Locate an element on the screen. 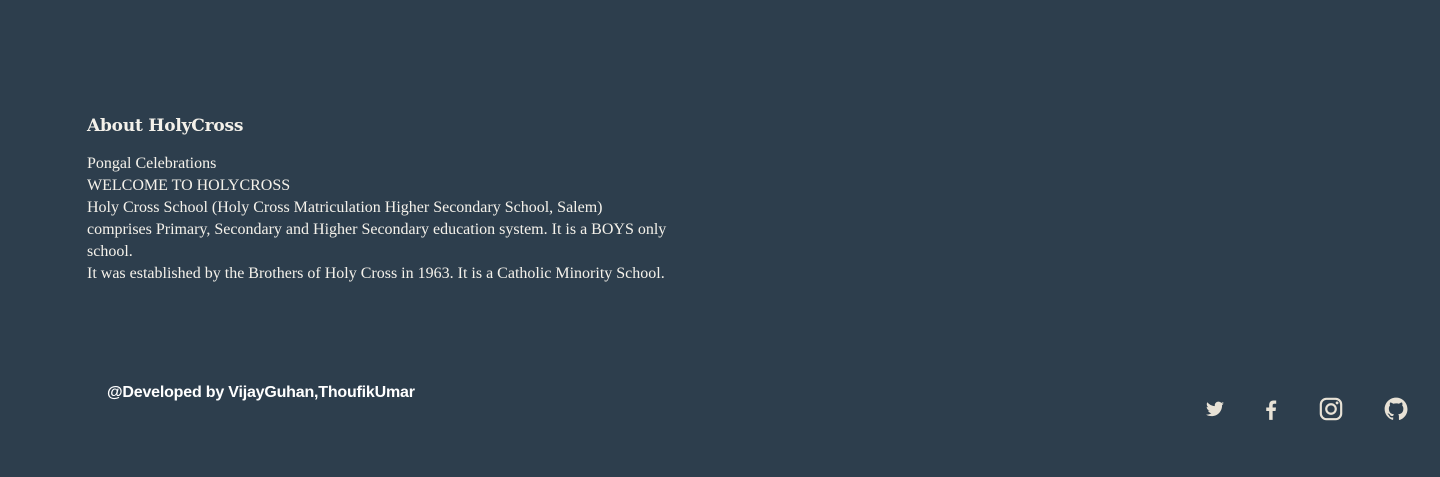 This screenshot has height=477, width=1440. twitter-icon is located at coordinates (1214, 409).